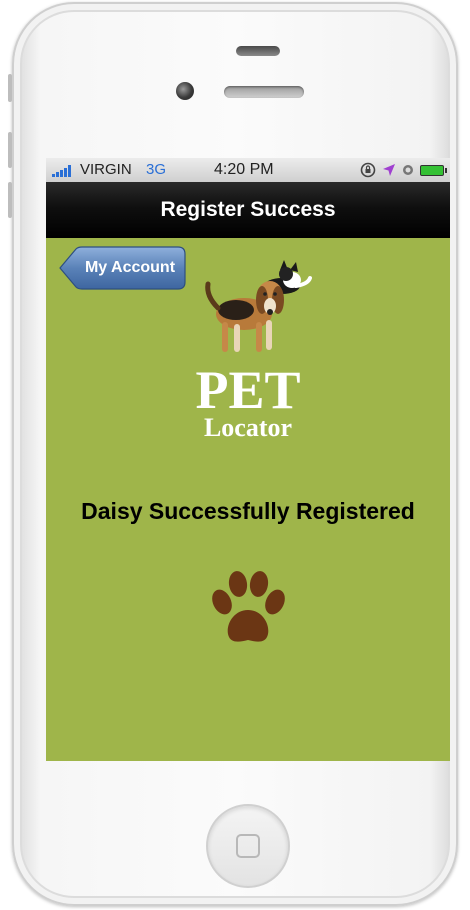  What do you see at coordinates (130, 267) in the screenshot?
I see `back-button-label: My Account` at bounding box center [130, 267].